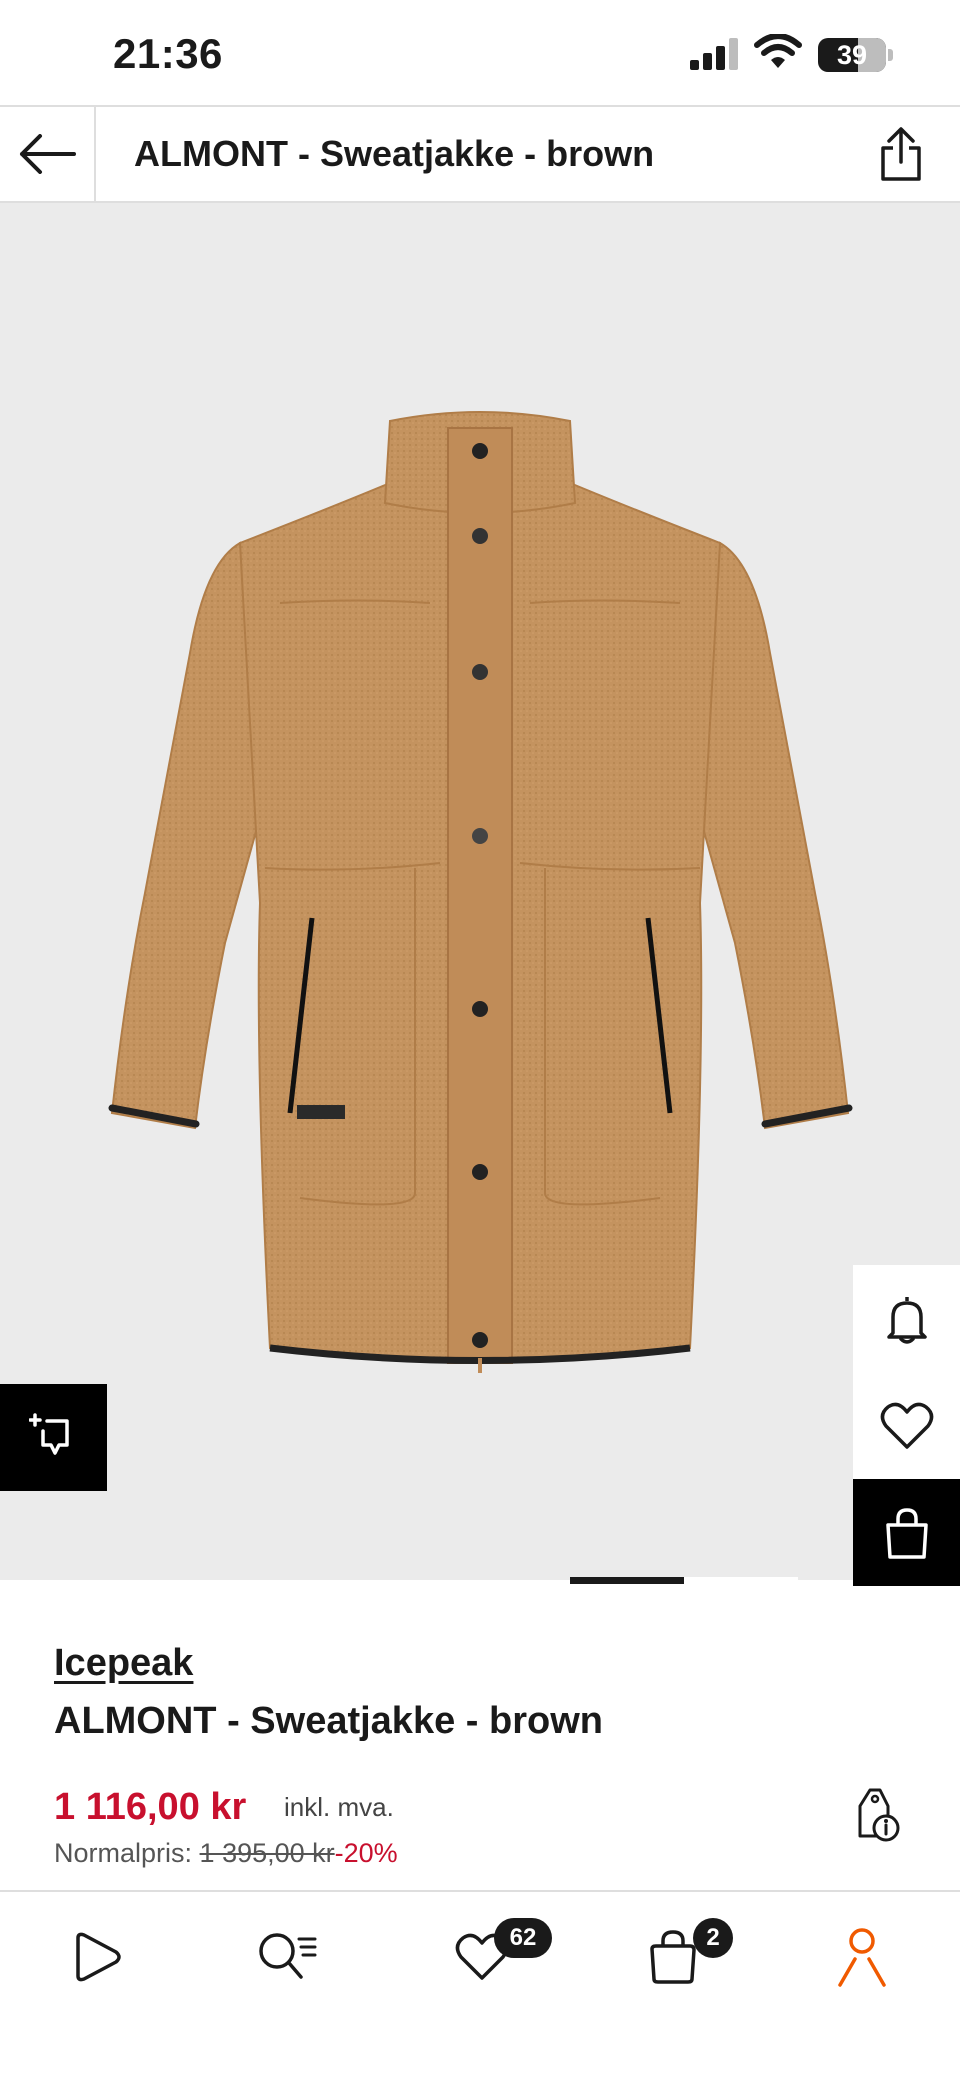 The height and width of the screenshot is (2077, 960). Describe the element at coordinates (480, 52) in the screenshot. I see `status-bar: 21:36 39` at that location.